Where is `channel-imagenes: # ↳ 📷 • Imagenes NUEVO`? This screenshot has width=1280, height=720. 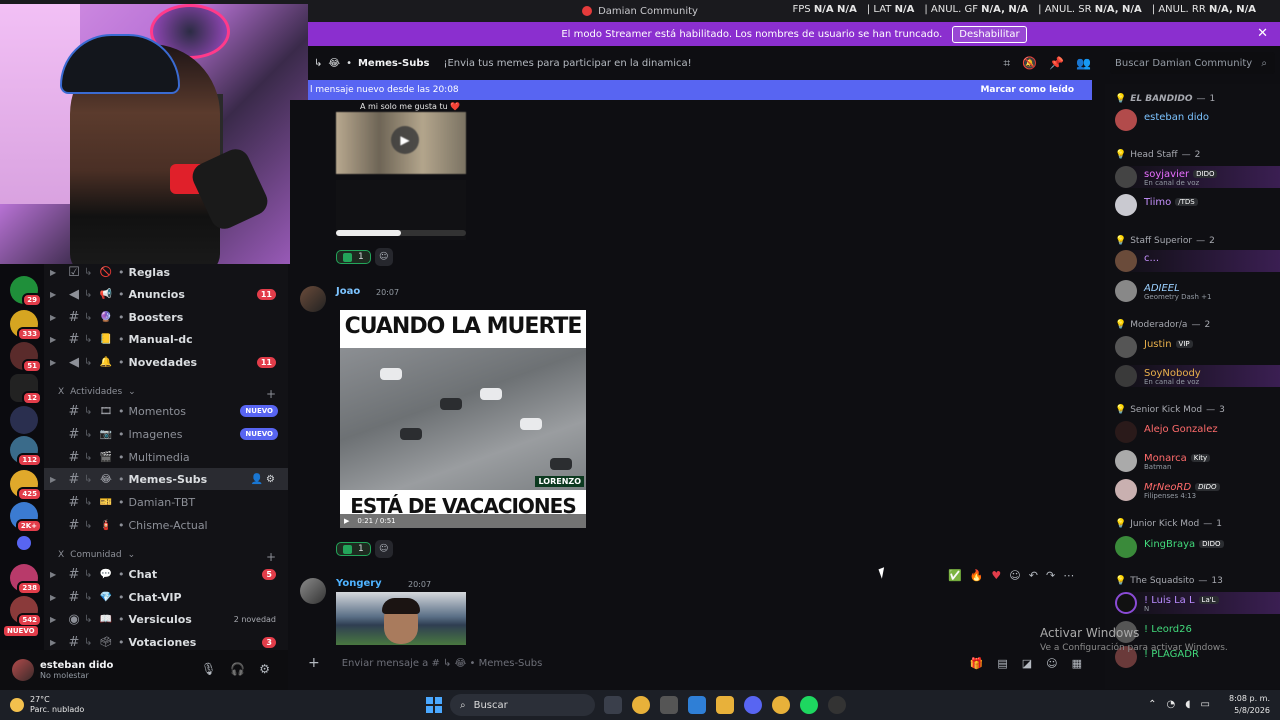
channel-imagenes: # ↳ 📷 • Imagenes NUEVO is located at coordinates (166, 434).